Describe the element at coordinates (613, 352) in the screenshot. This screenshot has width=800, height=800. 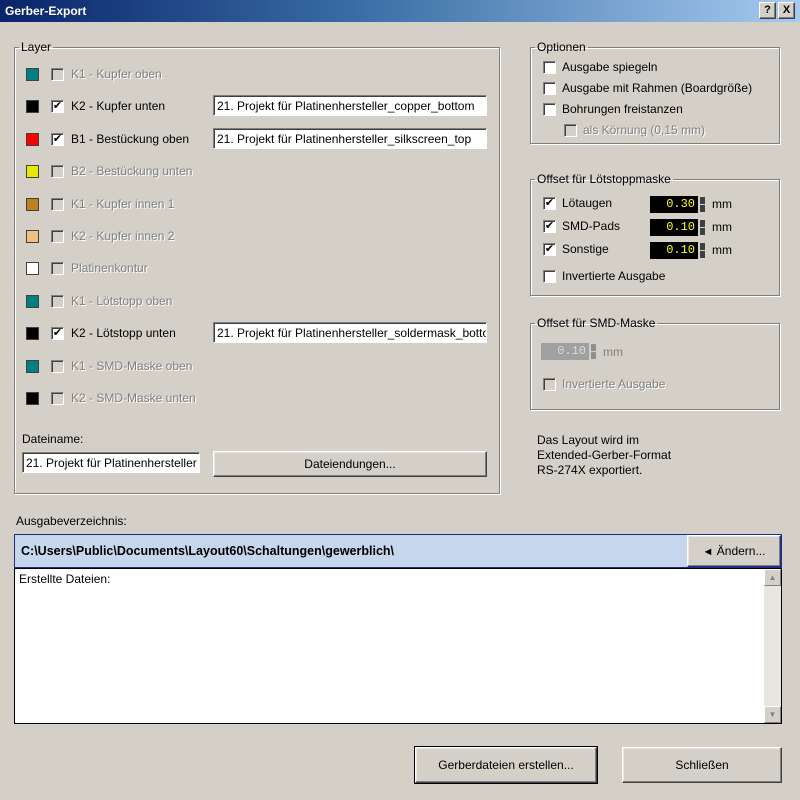
I see `smd-mask-offset-unit: mm` at that location.